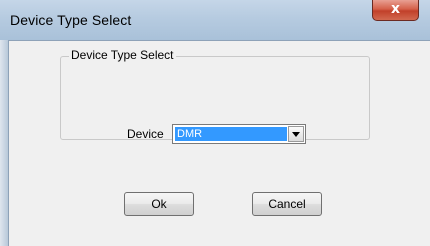 The image size is (430, 246). I want to click on groupbox-legend: Device Type Select, so click(122, 55).